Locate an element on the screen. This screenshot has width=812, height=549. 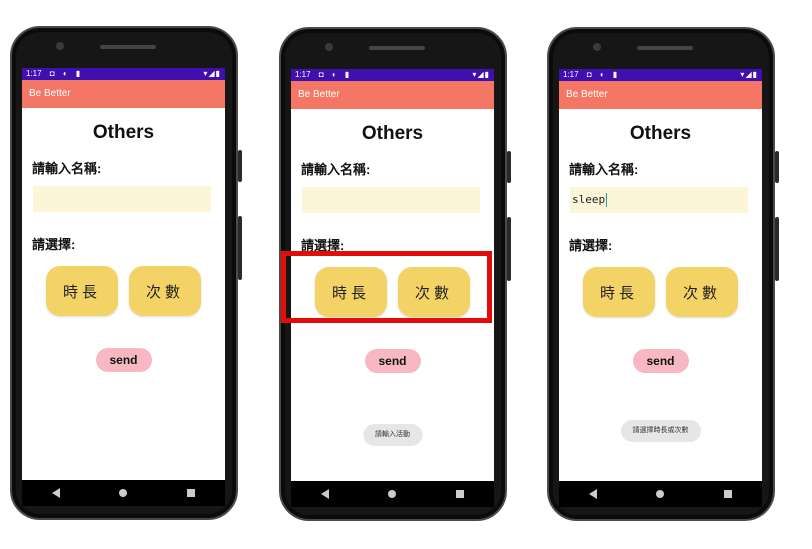
name-input-value: sleep is located at coordinates (589, 199).